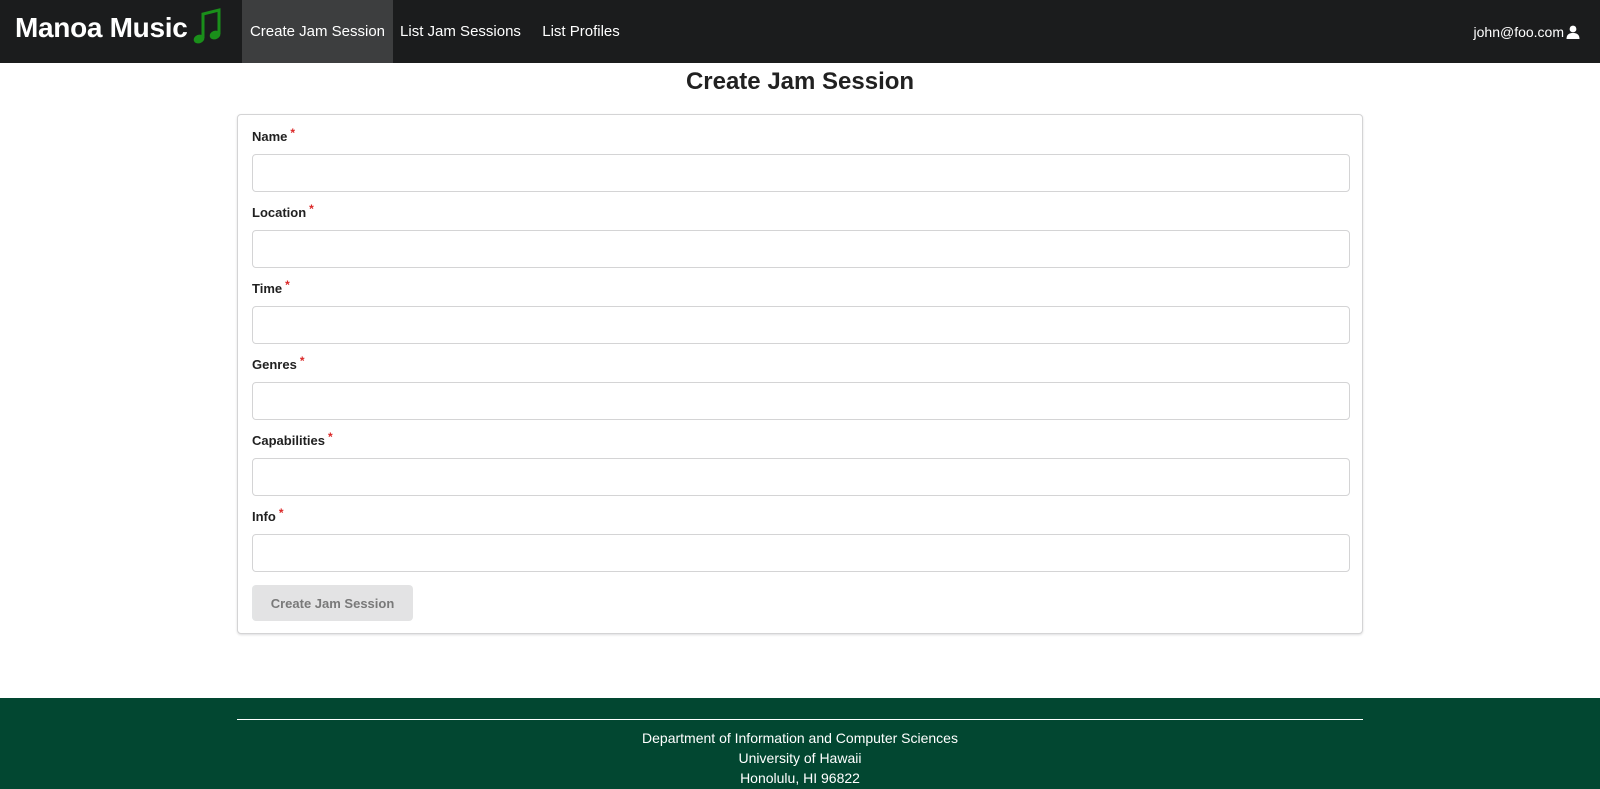  I want to click on genres-input, so click(801, 401).